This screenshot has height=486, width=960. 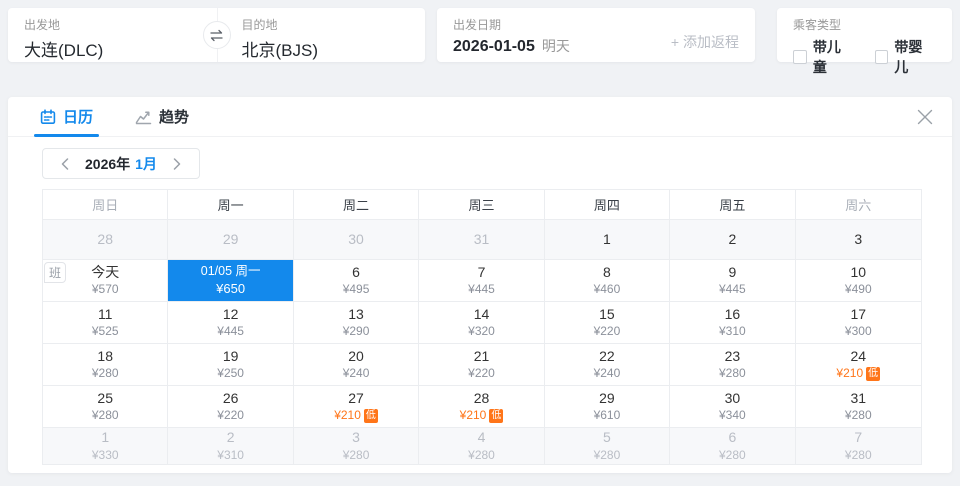 I want to click on price-label: ¥490, so click(x=858, y=289).